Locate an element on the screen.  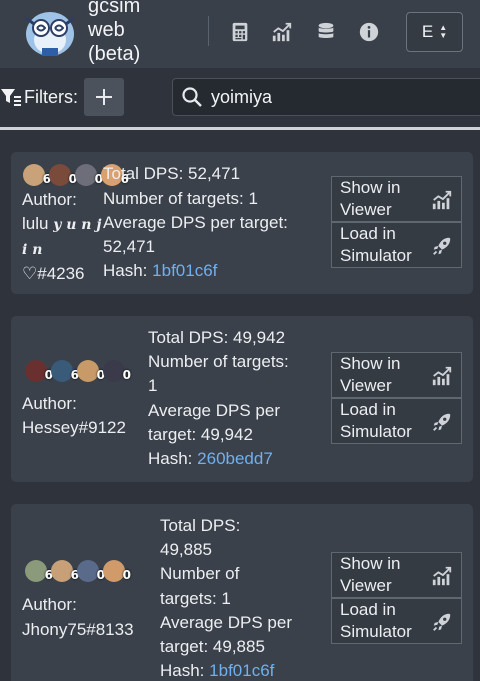
hash-row: Hash: 260bedd7 is located at coordinates (210, 458).